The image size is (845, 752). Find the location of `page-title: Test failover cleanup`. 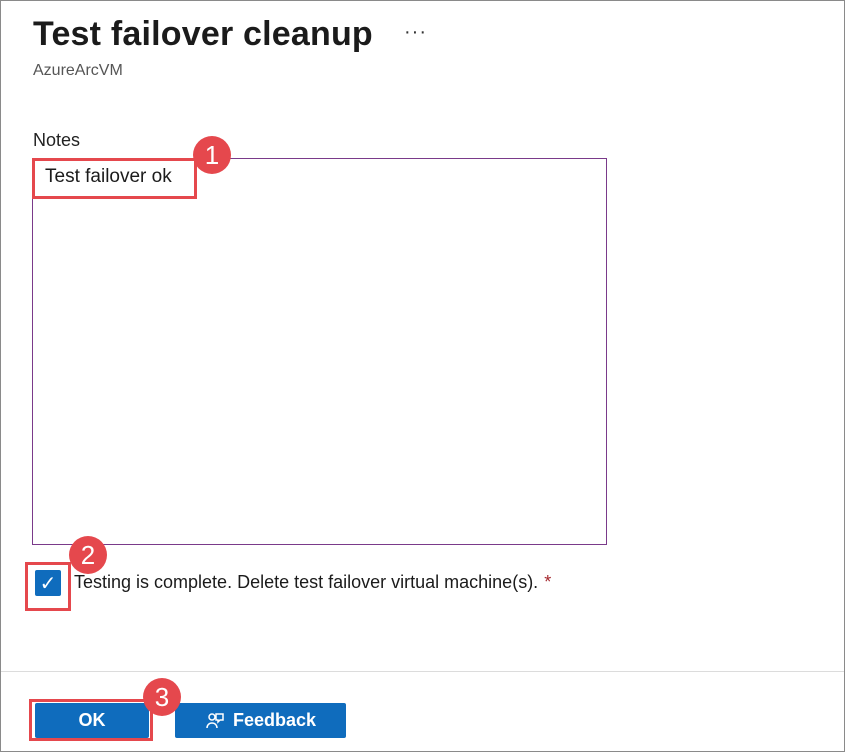

page-title: Test failover cleanup is located at coordinates (203, 34).